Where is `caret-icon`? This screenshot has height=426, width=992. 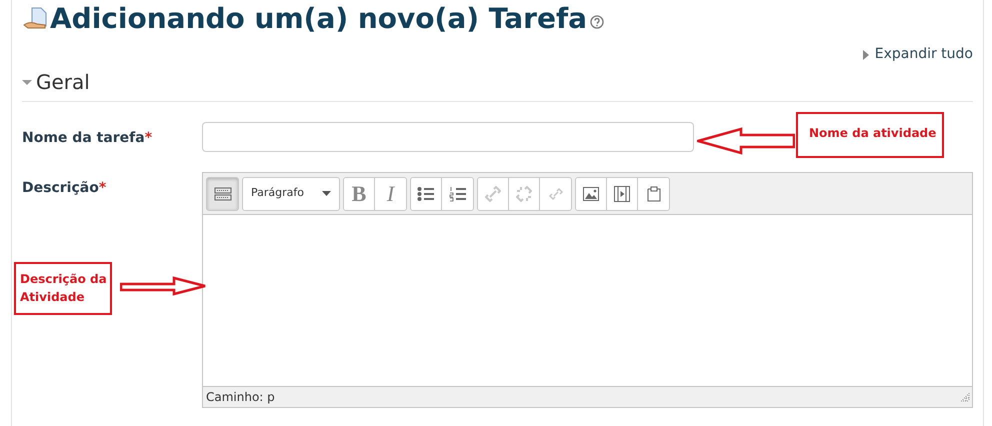 caret-icon is located at coordinates (326, 193).